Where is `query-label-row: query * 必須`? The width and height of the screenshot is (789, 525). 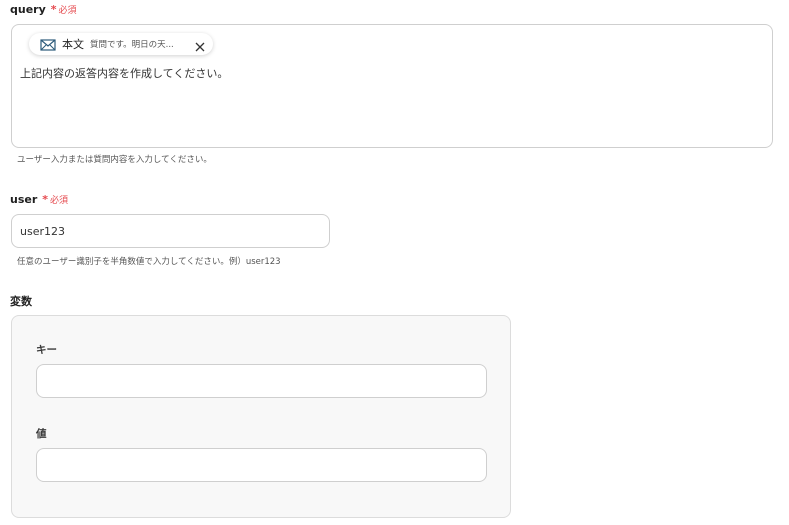
query-label-row: query * 必須 is located at coordinates (43, 9).